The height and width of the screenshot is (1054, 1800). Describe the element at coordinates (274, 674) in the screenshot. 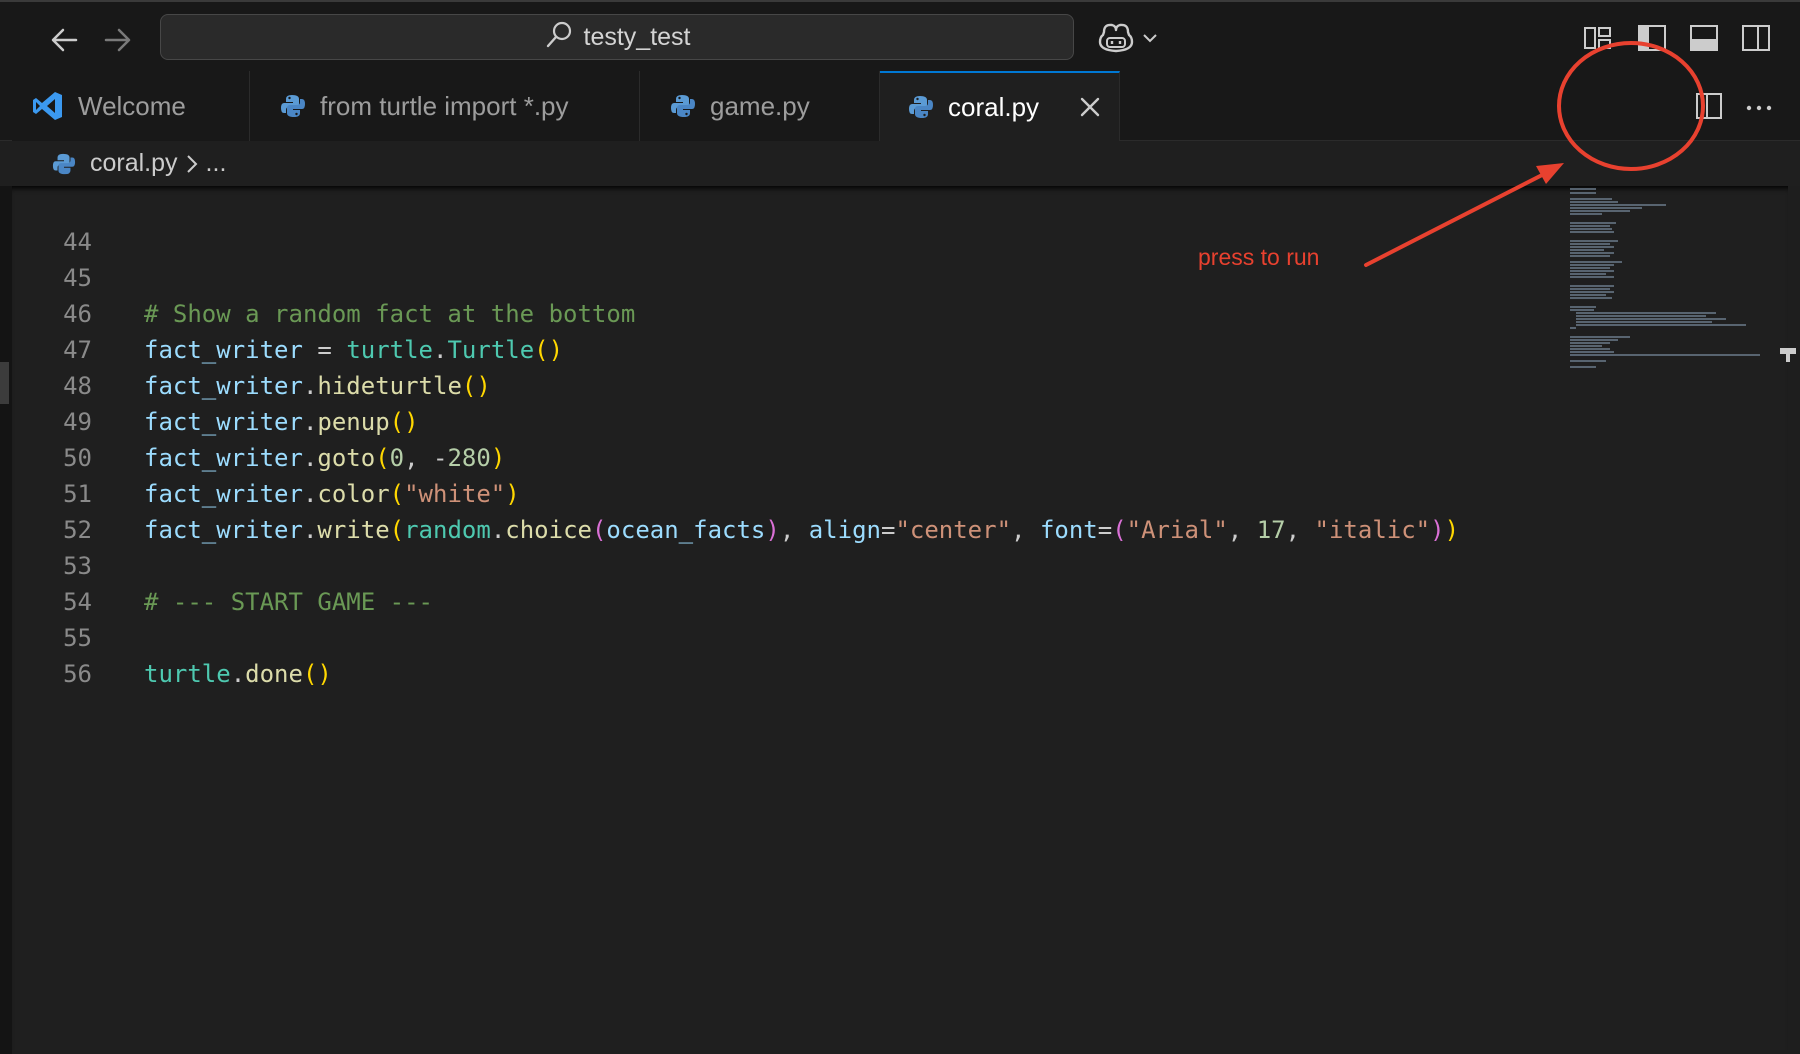

I see `method-name: done` at that location.